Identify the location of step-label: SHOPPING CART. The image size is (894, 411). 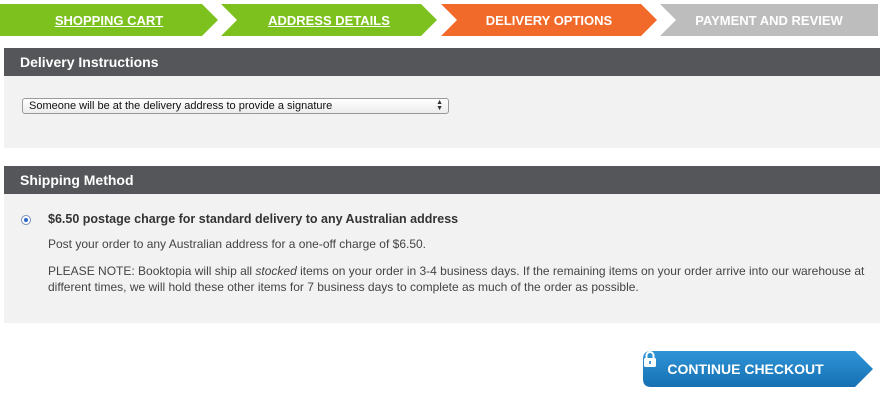
(109, 20).